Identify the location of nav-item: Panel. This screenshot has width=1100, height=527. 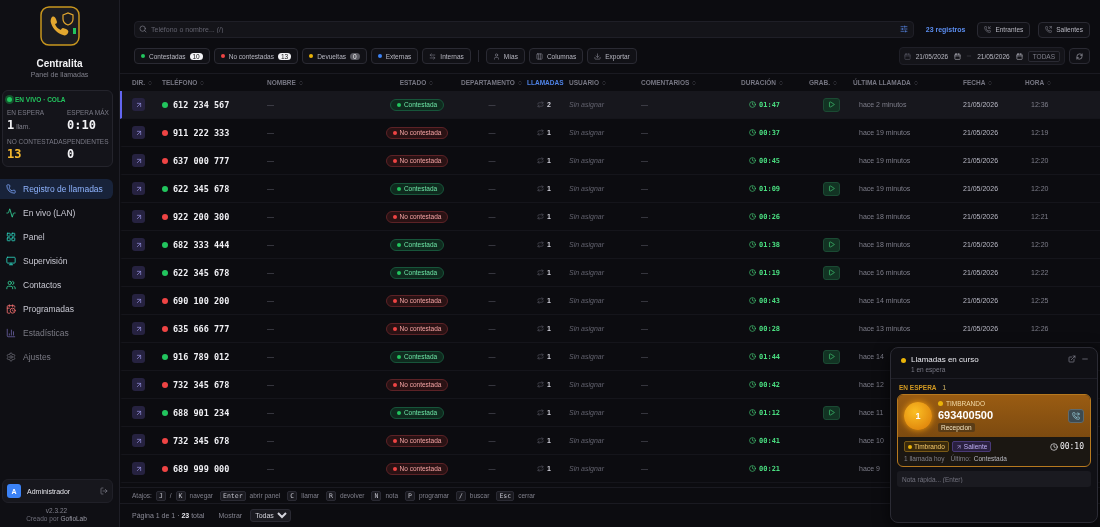
(56, 237).